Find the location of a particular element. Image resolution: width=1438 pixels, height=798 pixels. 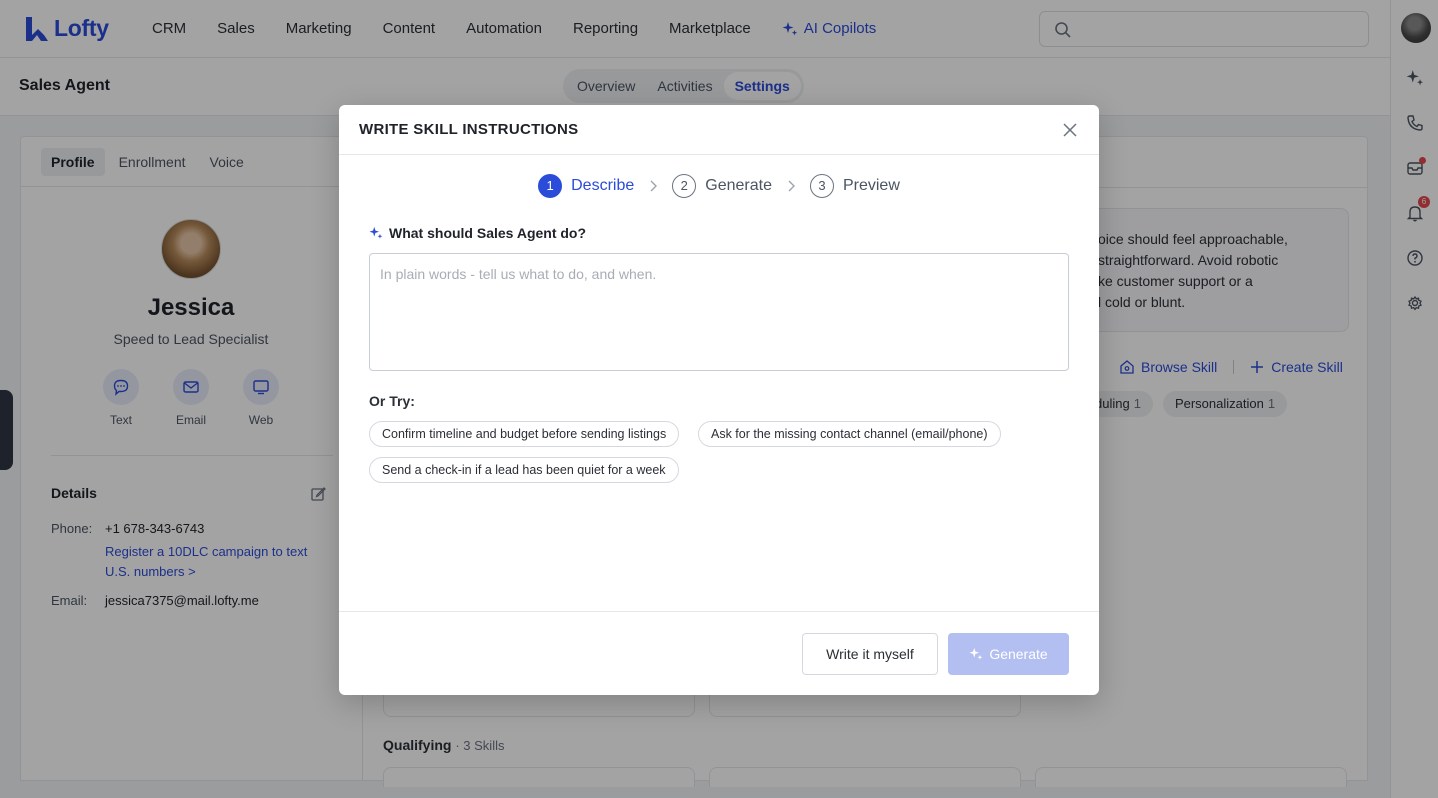

write-it-myself-button: Write it myself is located at coordinates (870, 654).